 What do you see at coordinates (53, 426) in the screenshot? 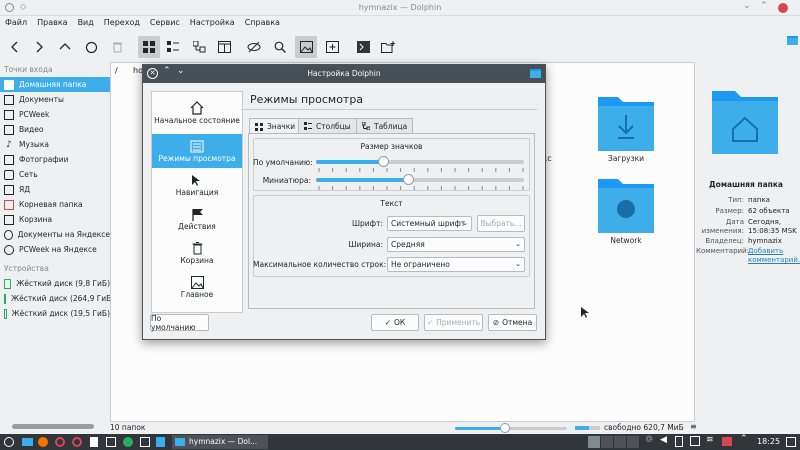
I see `sidebar-scrollbar` at bounding box center [53, 426].